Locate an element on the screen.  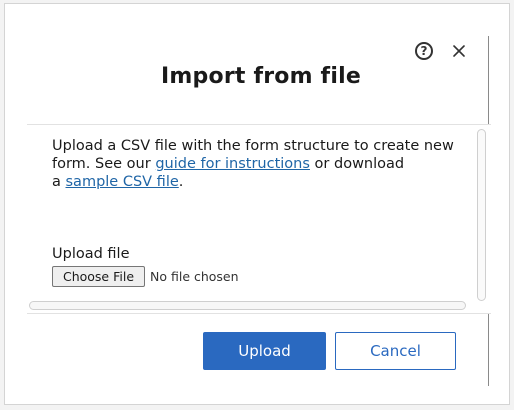
cancel-button: Cancel is located at coordinates (395, 351).